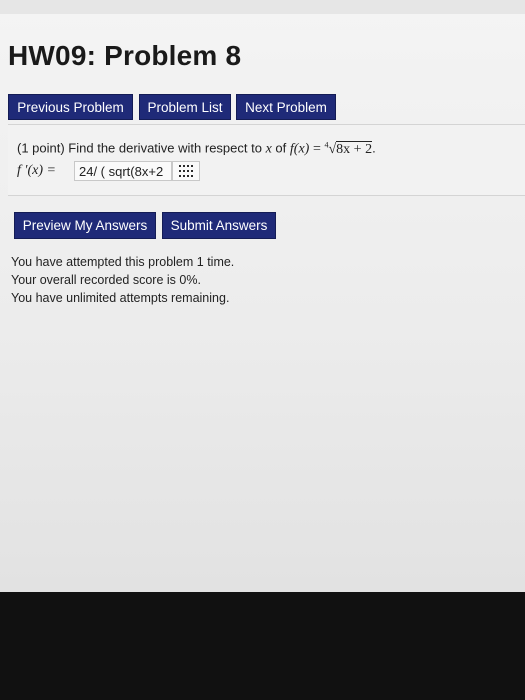 Image resolution: width=525 pixels, height=700 pixels. What do you see at coordinates (316, 149) in the screenshot?
I see `equals-sign: =` at bounding box center [316, 149].